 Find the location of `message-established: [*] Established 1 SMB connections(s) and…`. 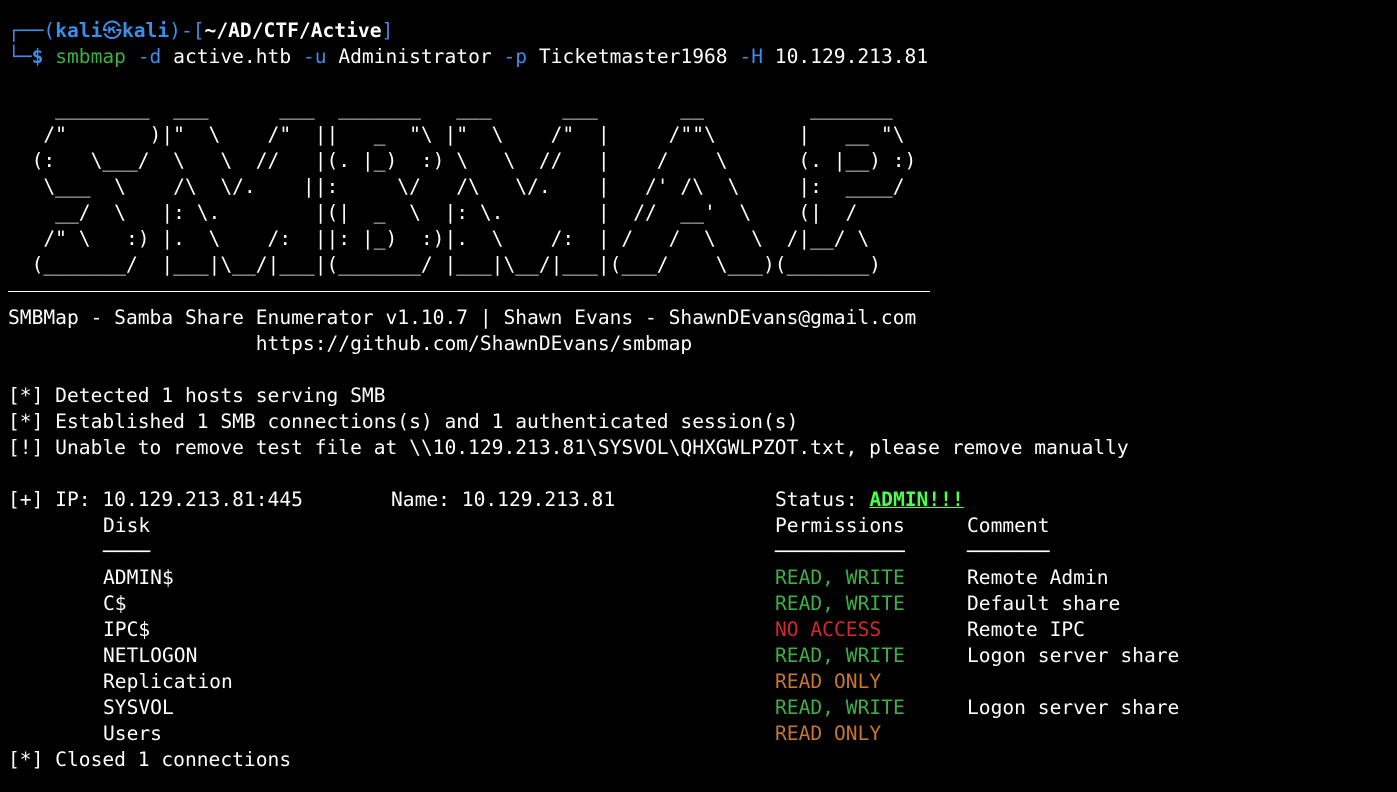

message-established: [*] Established 1 SMB connections(s) and… is located at coordinates (403, 421).